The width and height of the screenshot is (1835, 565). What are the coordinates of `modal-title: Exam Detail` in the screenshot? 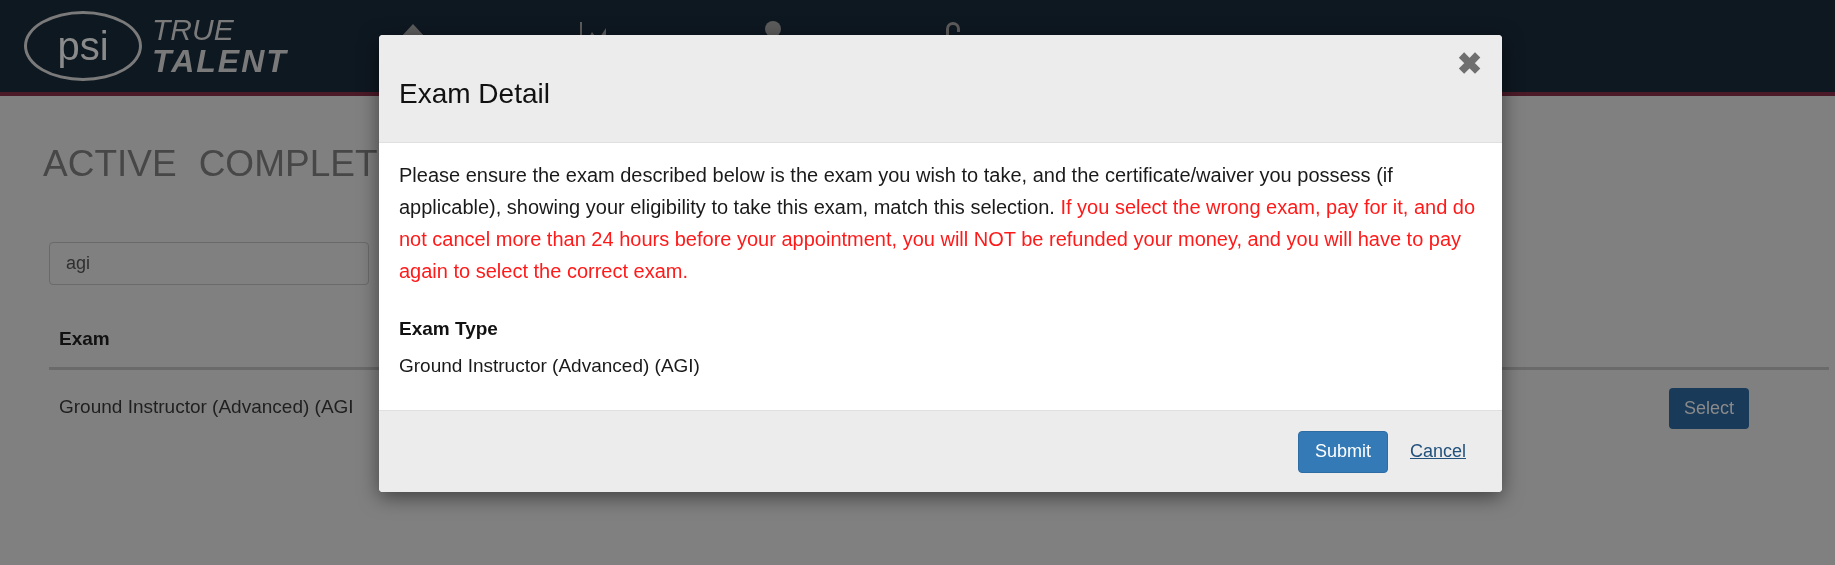 It's located at (474, 93).